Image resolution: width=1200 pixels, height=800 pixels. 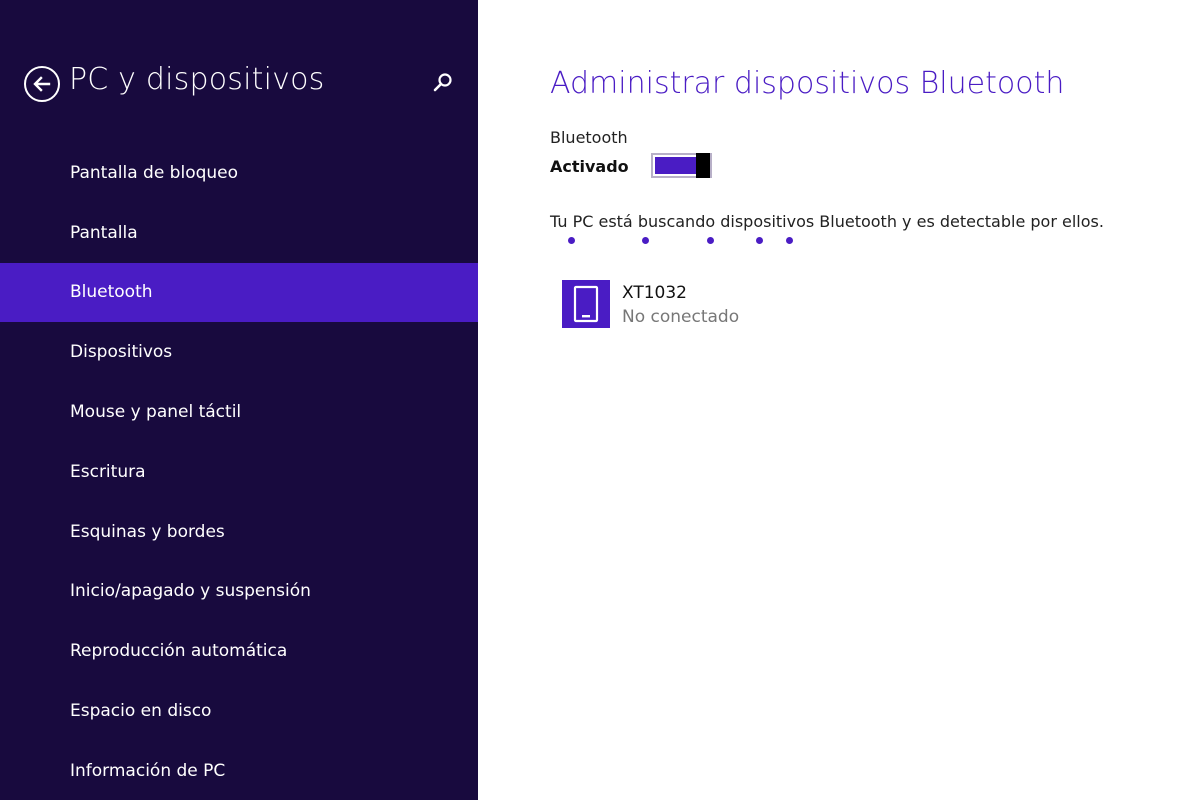 What do you see at coordinates (654, 293) in the screenshot?
I see `device-name: XT1032` at bounding box center [654, 293].